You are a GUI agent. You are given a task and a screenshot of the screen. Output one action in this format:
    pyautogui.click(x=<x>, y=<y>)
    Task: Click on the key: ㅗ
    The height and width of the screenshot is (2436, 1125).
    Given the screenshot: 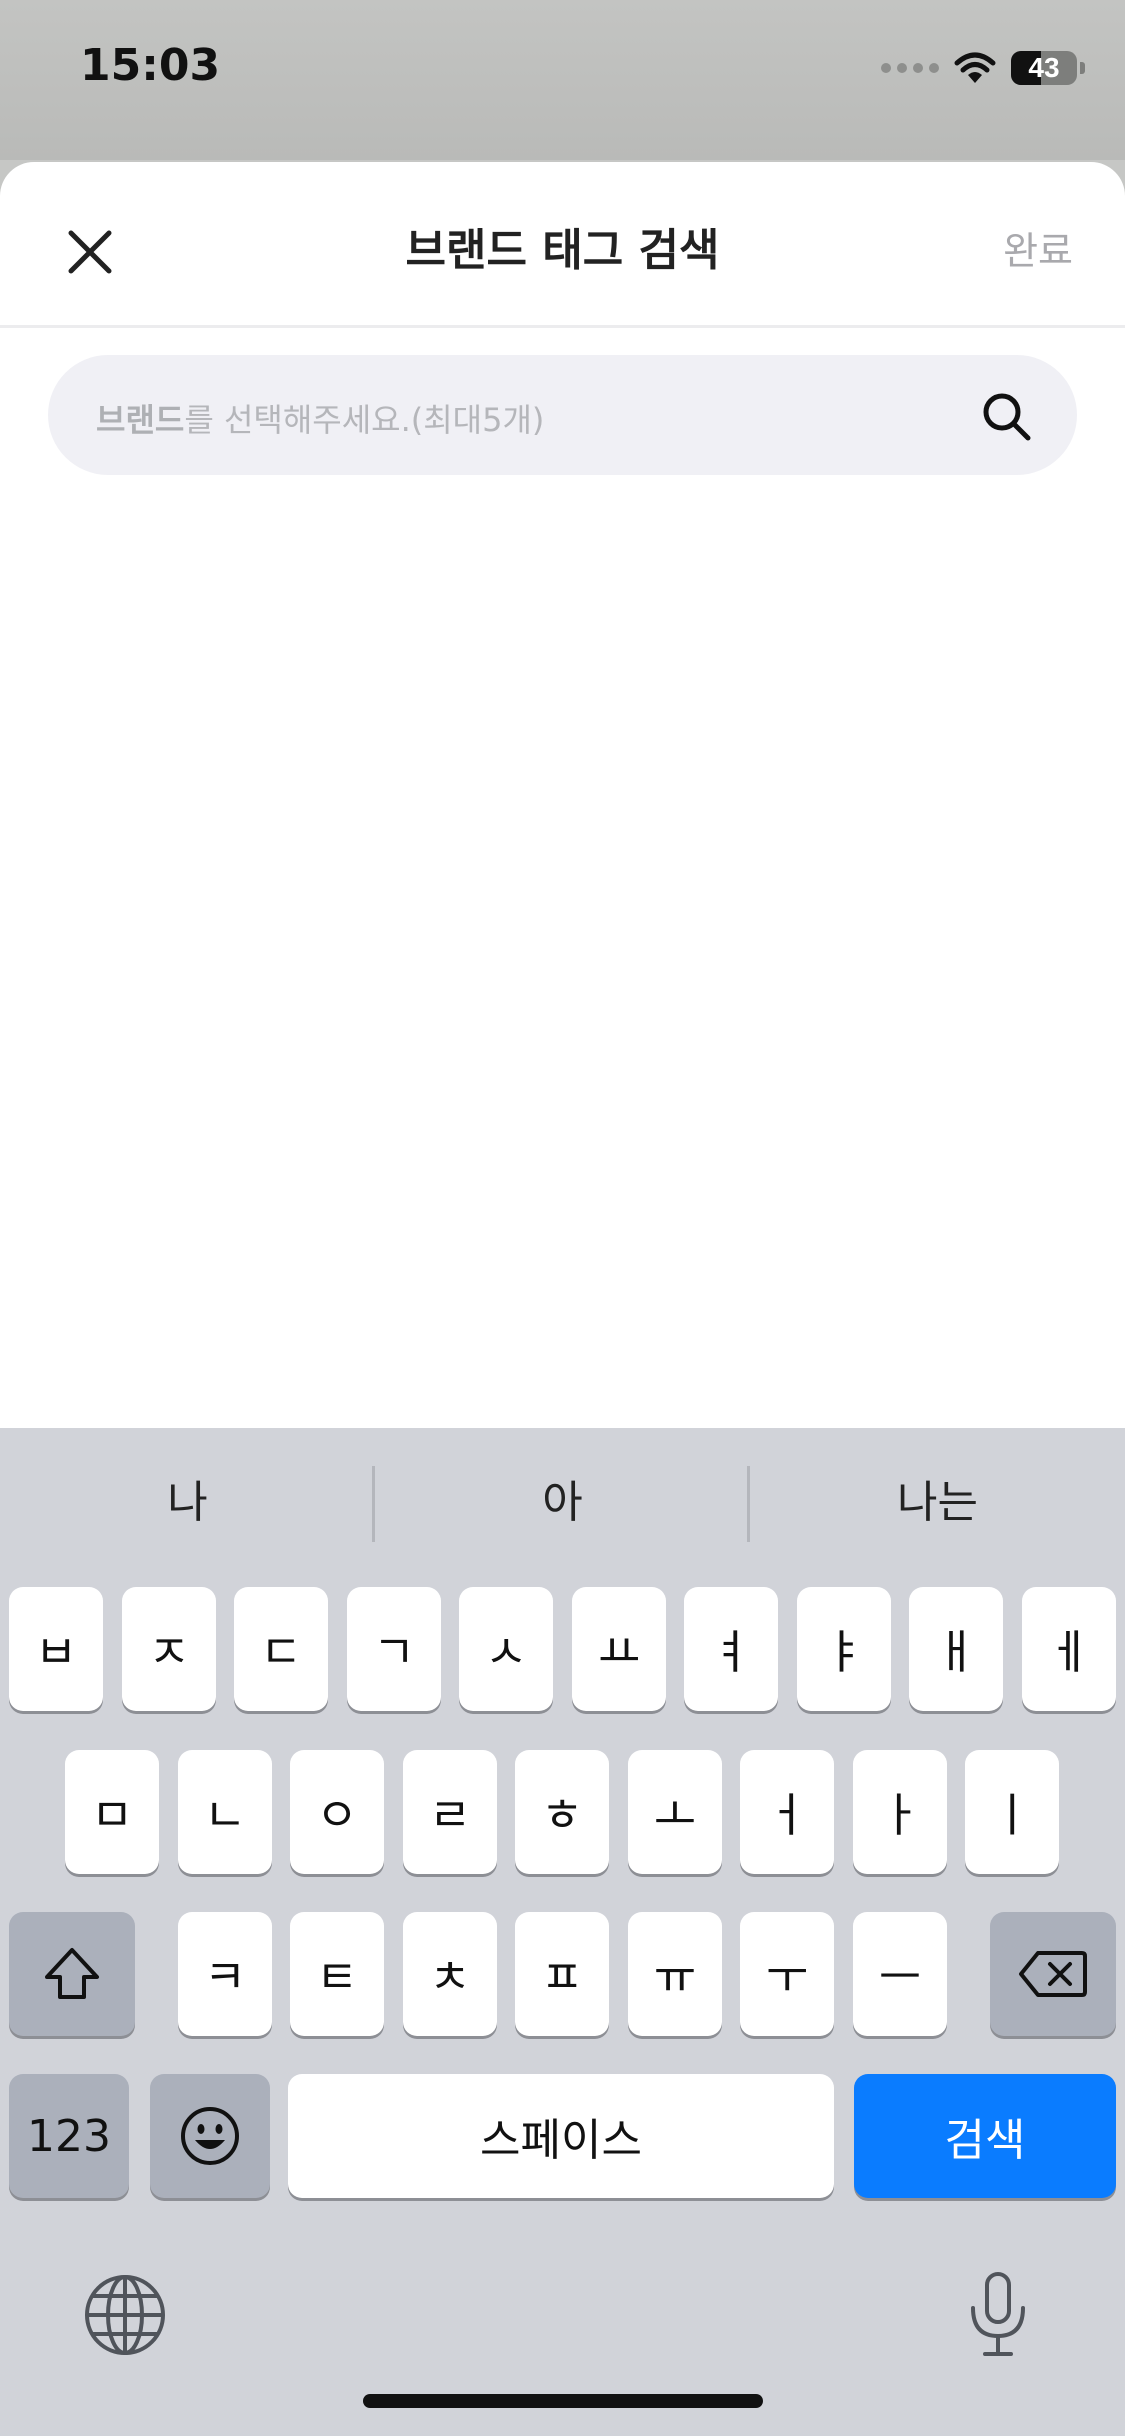 What is the action you would take?
    pyautogui.click(x=675, y=1812)
    